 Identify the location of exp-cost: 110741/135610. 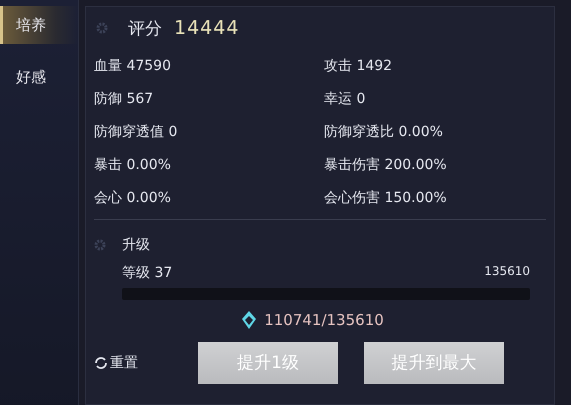
(324, 320).